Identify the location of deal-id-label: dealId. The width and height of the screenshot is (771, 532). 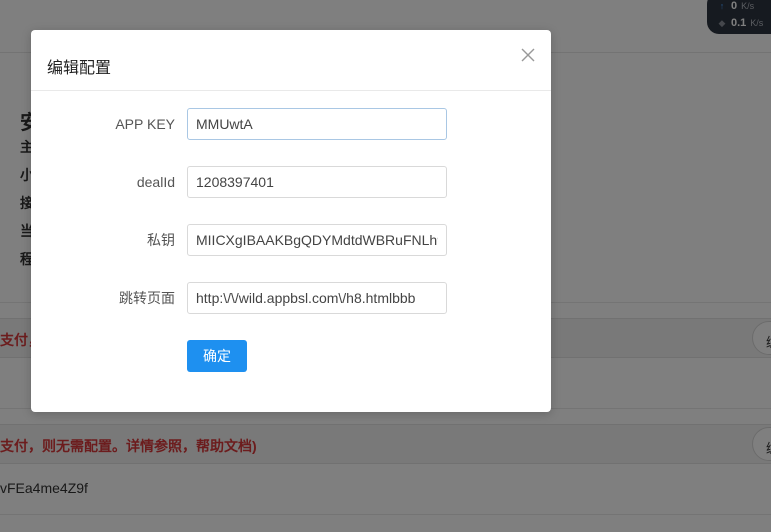
(155, 182).